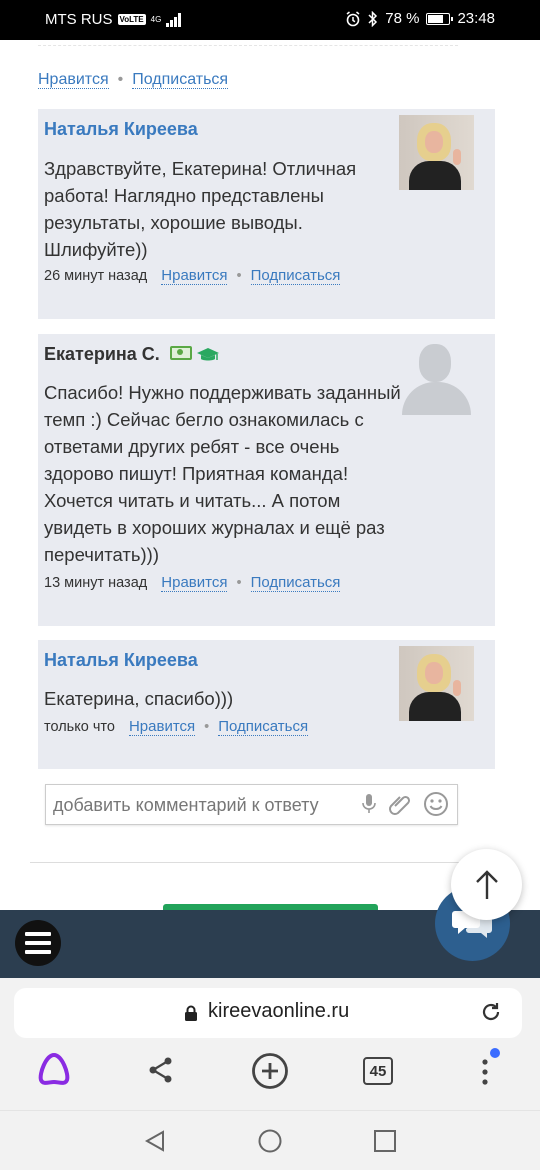 The image size is (540, 1170). I want to click on graduation-cap-icon, so click(207, 354).